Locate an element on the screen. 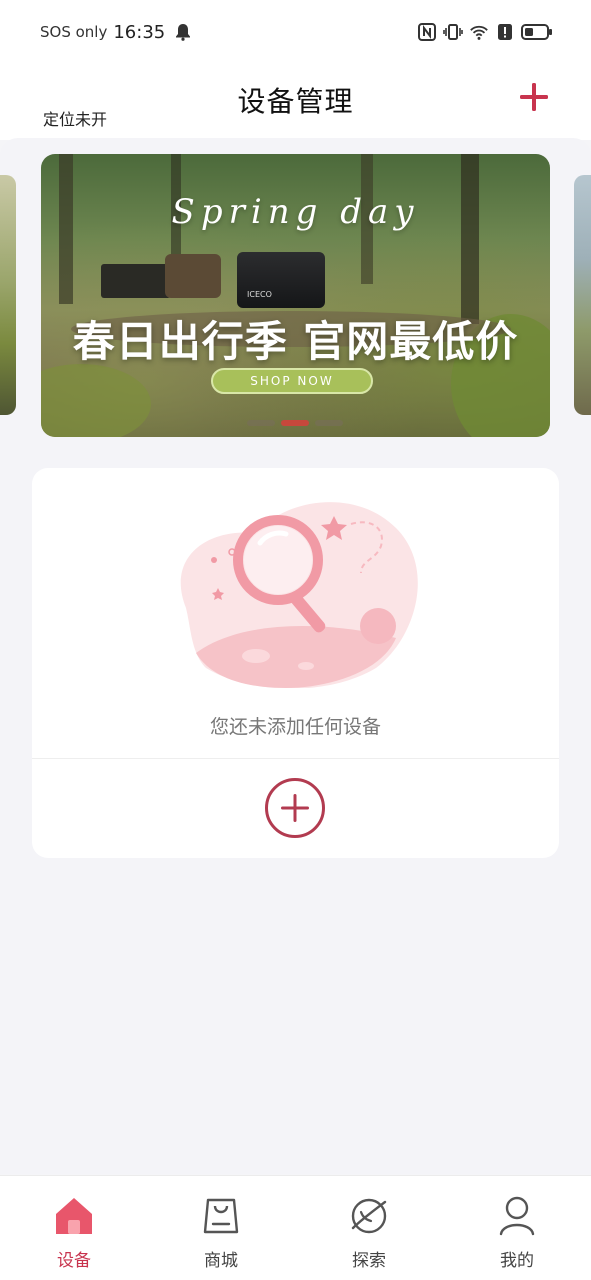  wifi-icon is located at coordinates (479, 32).